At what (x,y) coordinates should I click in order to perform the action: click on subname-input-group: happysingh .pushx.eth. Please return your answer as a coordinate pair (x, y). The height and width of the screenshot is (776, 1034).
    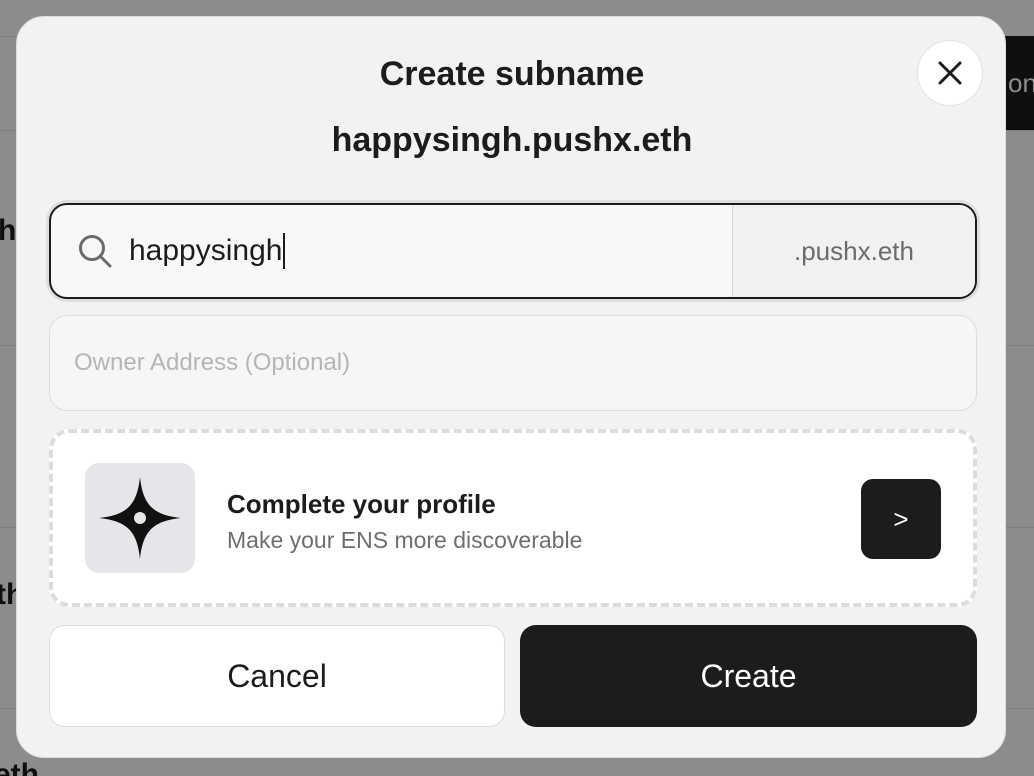
    Looking at the image, I should click on (513, 251).